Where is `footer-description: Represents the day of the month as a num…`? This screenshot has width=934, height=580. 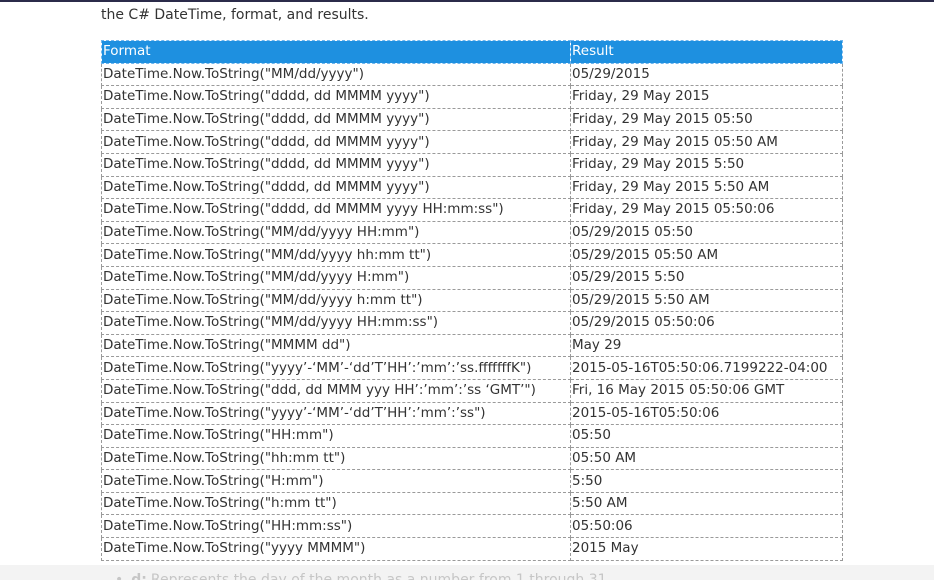
footer-description: Represents the day of the month as a num… is located at coordinates (381, 576).